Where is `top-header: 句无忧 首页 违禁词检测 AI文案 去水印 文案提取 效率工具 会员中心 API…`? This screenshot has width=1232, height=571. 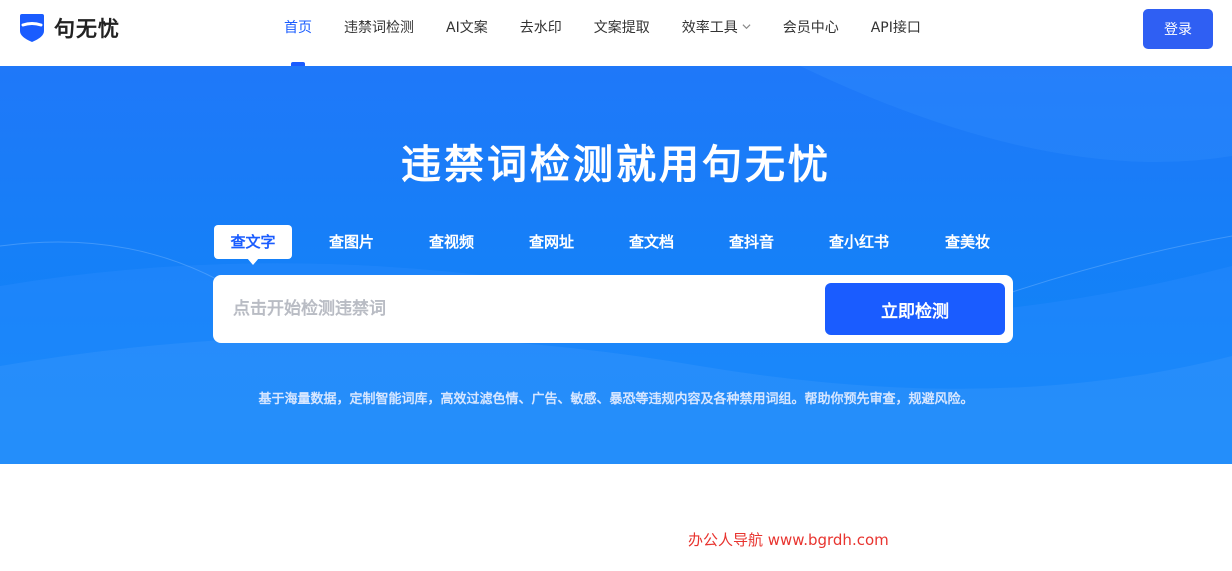
top-header: 句无忧 首页 违禁词检测 AI文案 去水印 文案提取 效率工具 会员中心 API… is located at coordinates (616, 33).